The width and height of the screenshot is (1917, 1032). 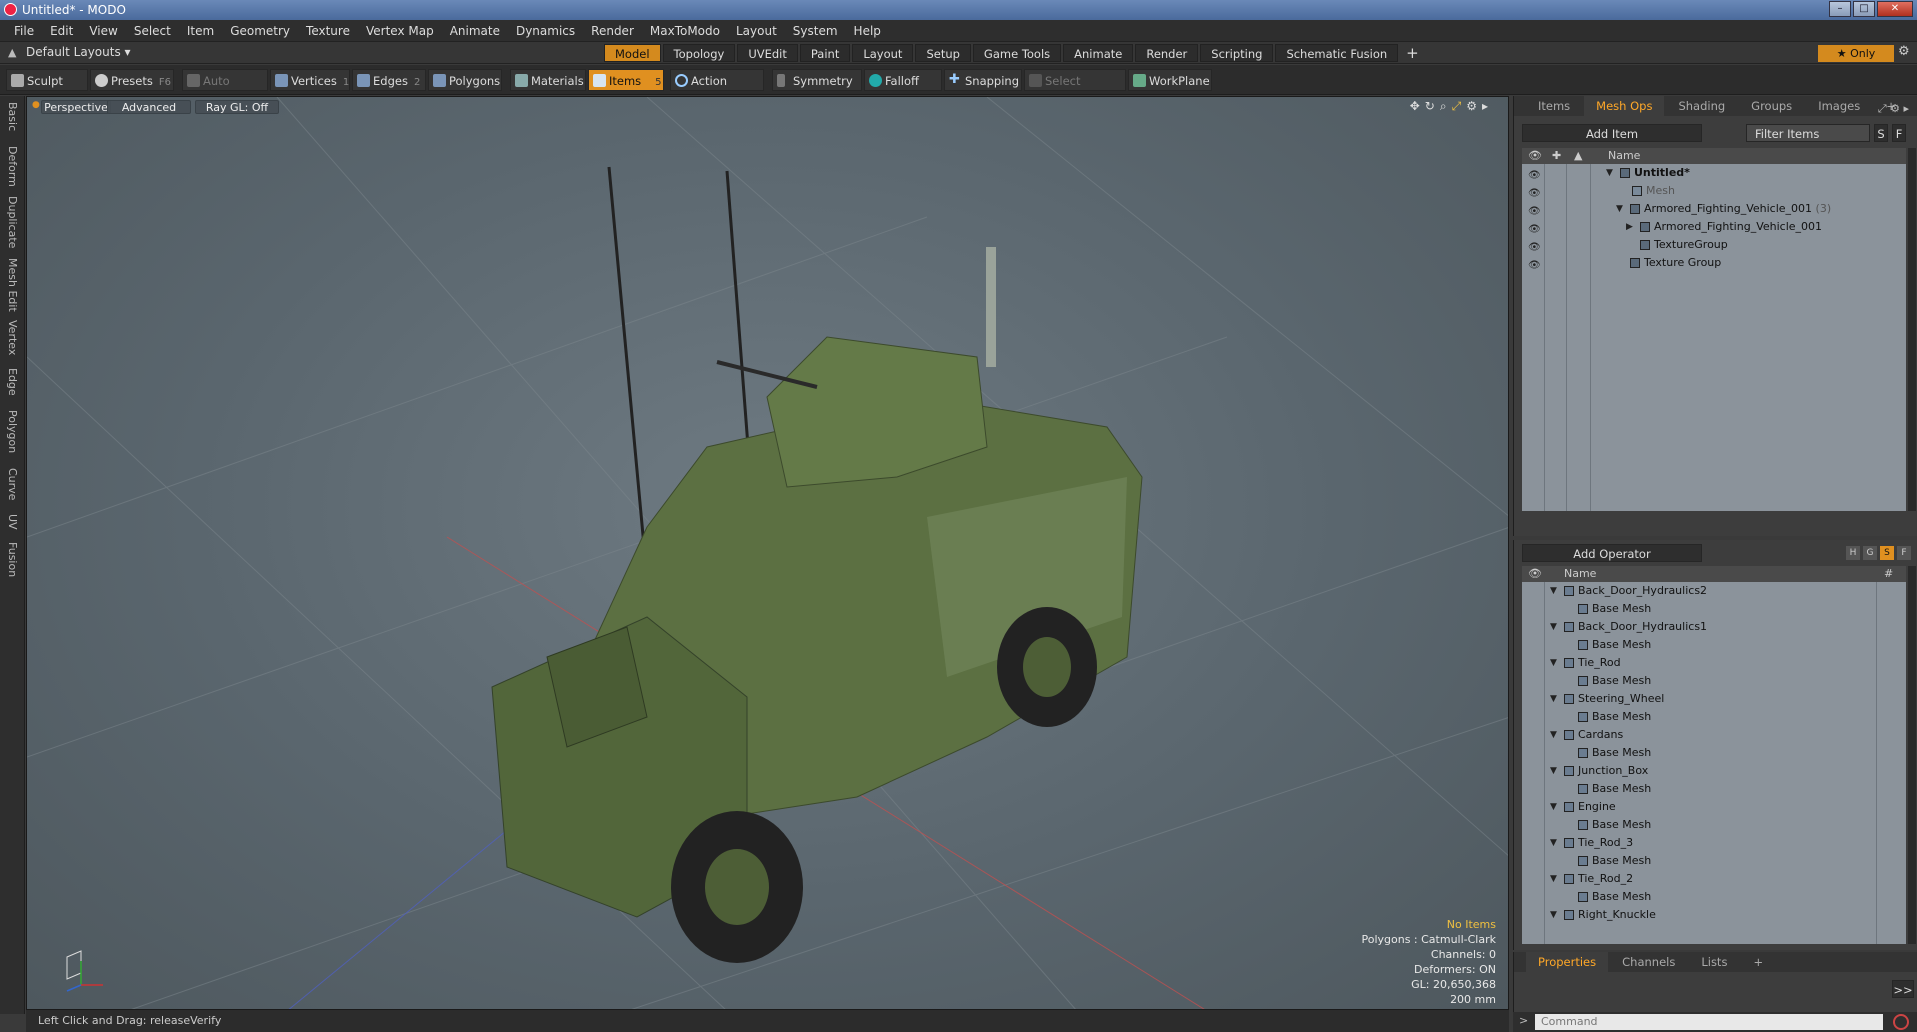 I want to click on stop-icon, so click(x=1901, y=1022).